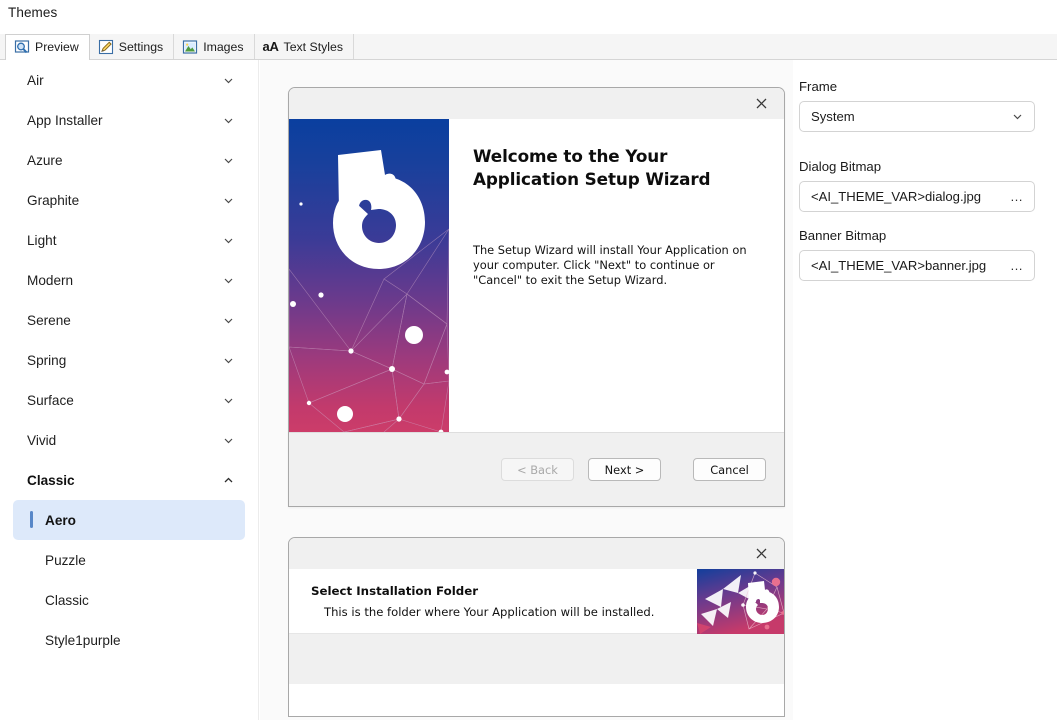 The image size is (1057, 720). What do you see at coordinates (313, 46) in the screenshot?
I see `tab-text-styles-label: Text Styles` at bounding box center [313, 46].